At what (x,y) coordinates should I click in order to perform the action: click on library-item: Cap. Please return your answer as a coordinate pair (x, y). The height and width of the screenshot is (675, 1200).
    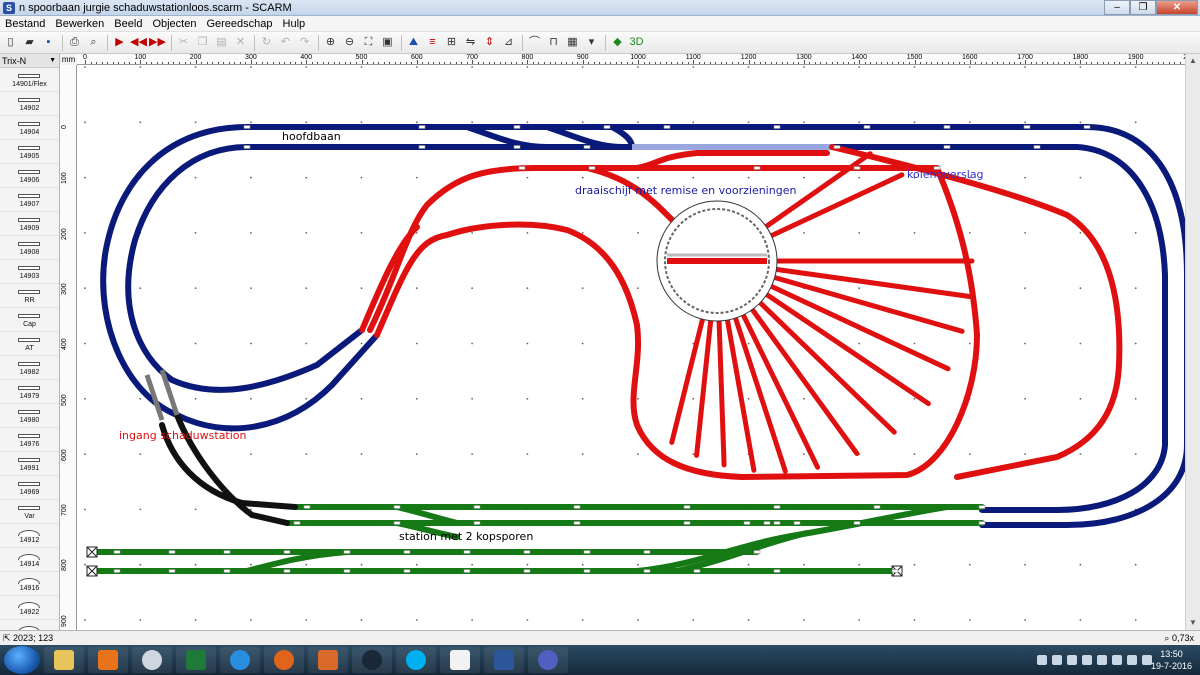
    Looking at the image, I should click on (29, 320).